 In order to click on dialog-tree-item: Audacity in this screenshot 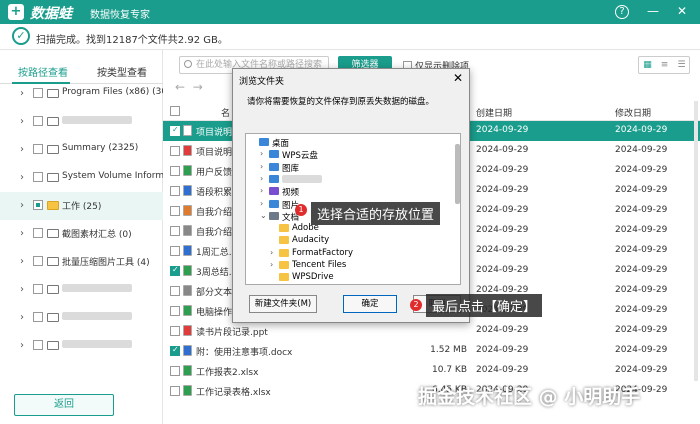, I will do `click(351, 240)`.